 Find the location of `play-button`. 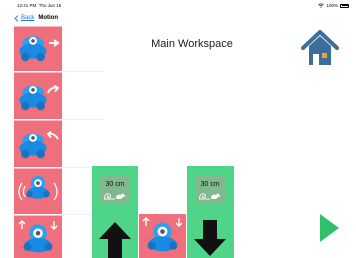

play-button is located at coordinates (329, 228).